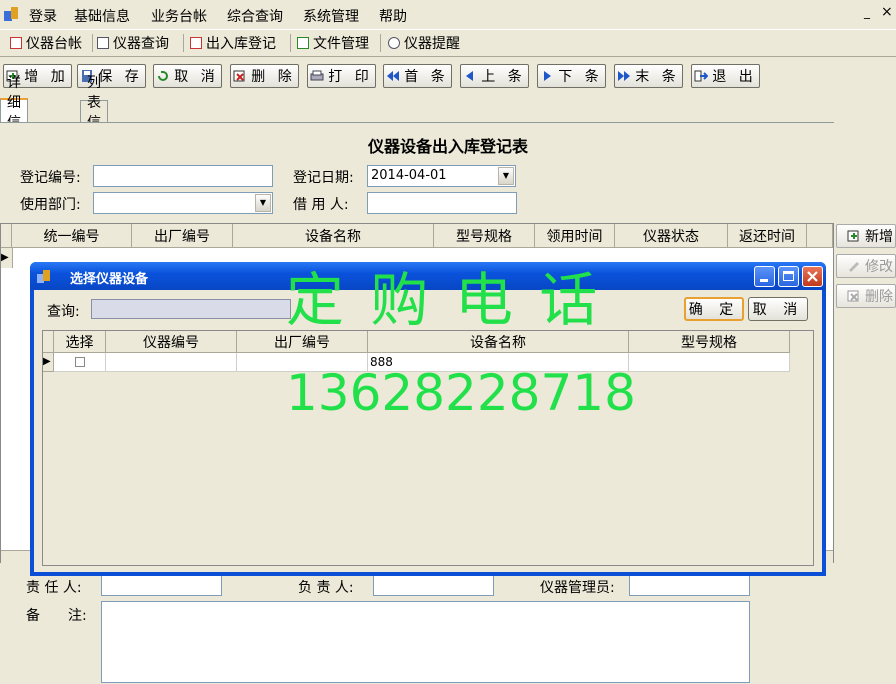  What do you see at coordinates (196, 77) in the screenshot?
I see `cancel-label: 取 消` at bounding box center [196, 77].